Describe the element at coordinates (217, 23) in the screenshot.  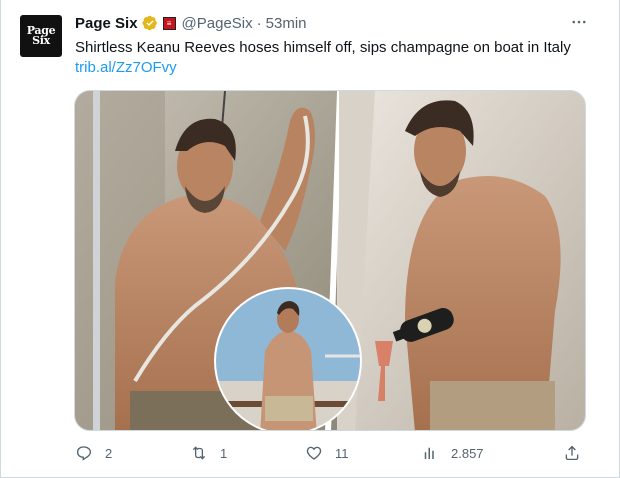
I see `author-handle: @PageSix` at that location.